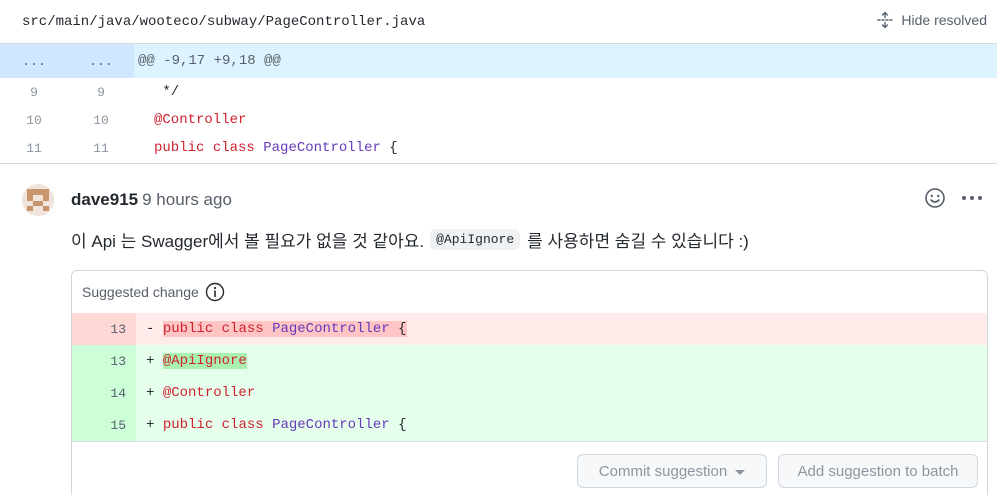 Image resolution: width=997 pixels, height=495 pixels. Describe the element at coordinates (885, 20) in the screenshot. I see `unfold-icon` at that location.